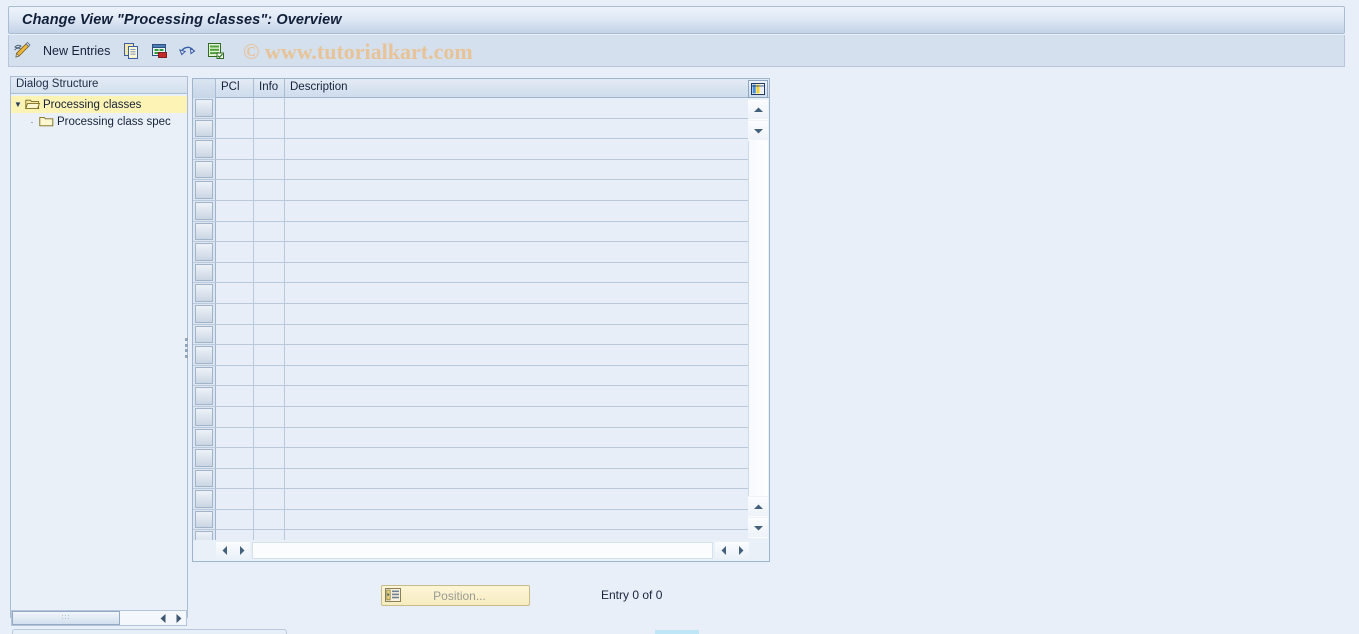 The height and width of the screenshot is (634, 1359). Describe the element at coordinates (18, 104) in the screenshot. I see `expander-collapse-icon: ▼` at that location.